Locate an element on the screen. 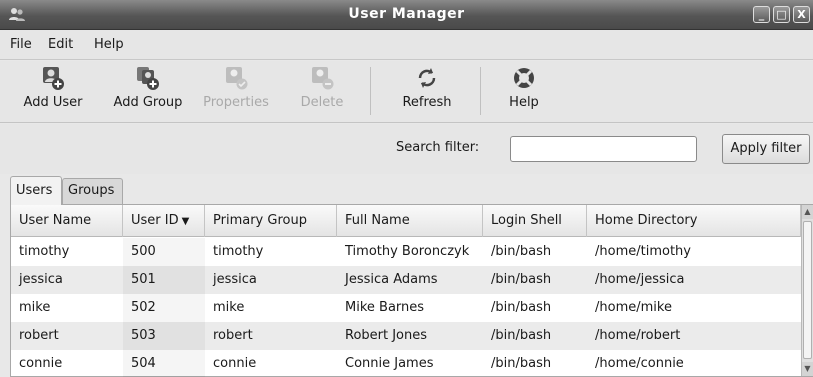  delete-label: Delete is located at coordinates (322, 102).